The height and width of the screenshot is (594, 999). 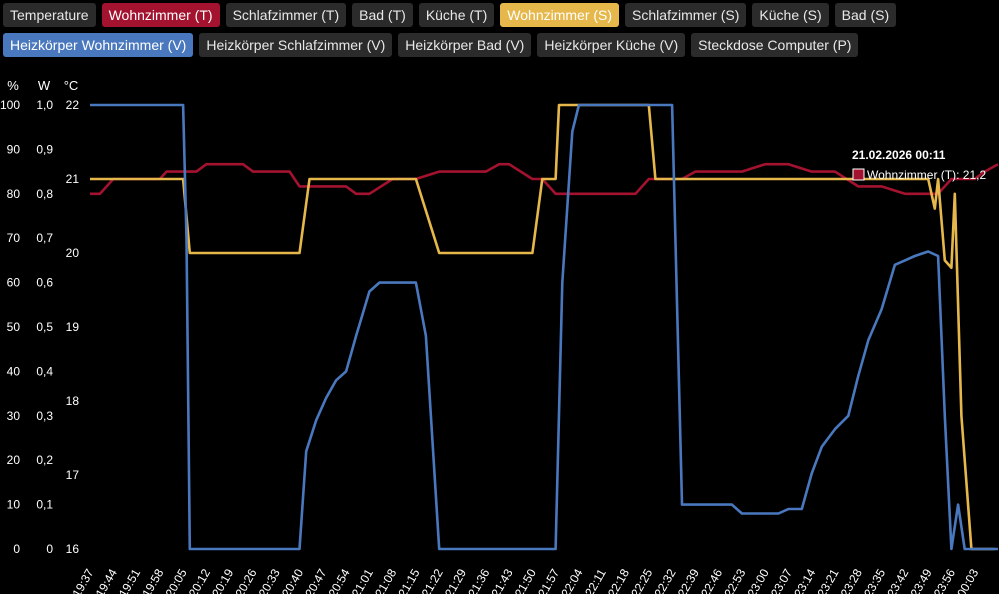 I want to click on axis-unit-watt: W, so click(x=44, y=85).